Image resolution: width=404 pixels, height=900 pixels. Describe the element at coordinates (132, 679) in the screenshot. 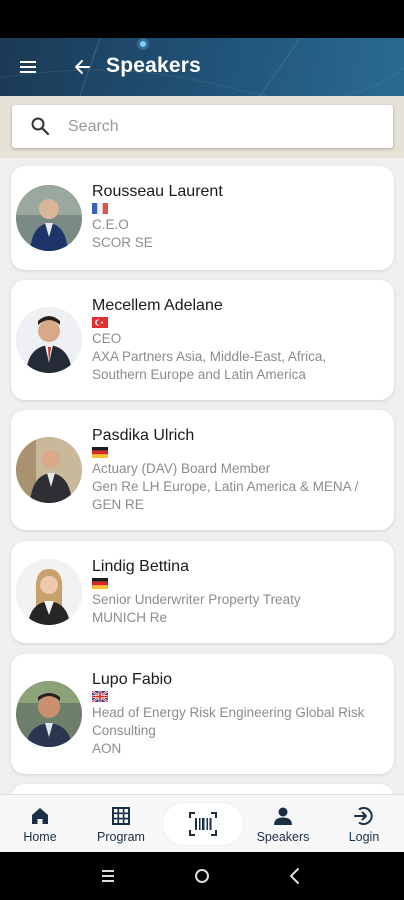

I see `speaker-name: Lupo Fabio` at that location.